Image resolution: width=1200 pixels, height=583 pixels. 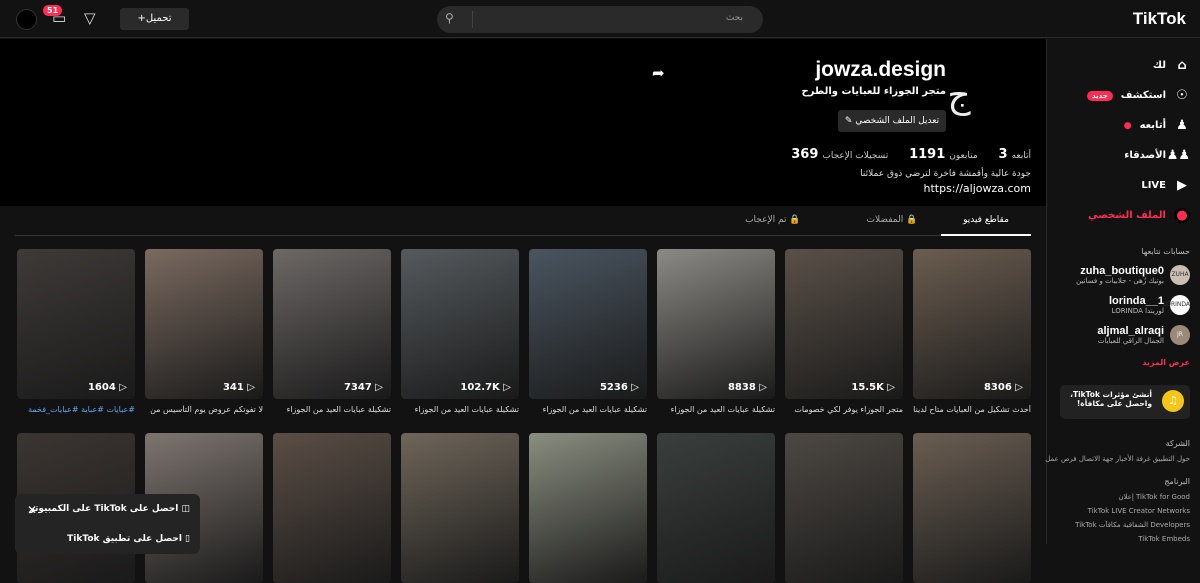 What do you see at coordinates (892, 121) in the screenshot?
I see `edit-profile-button: ✎ تعديل الملف الشخصي` at bounding box center [892, 121].